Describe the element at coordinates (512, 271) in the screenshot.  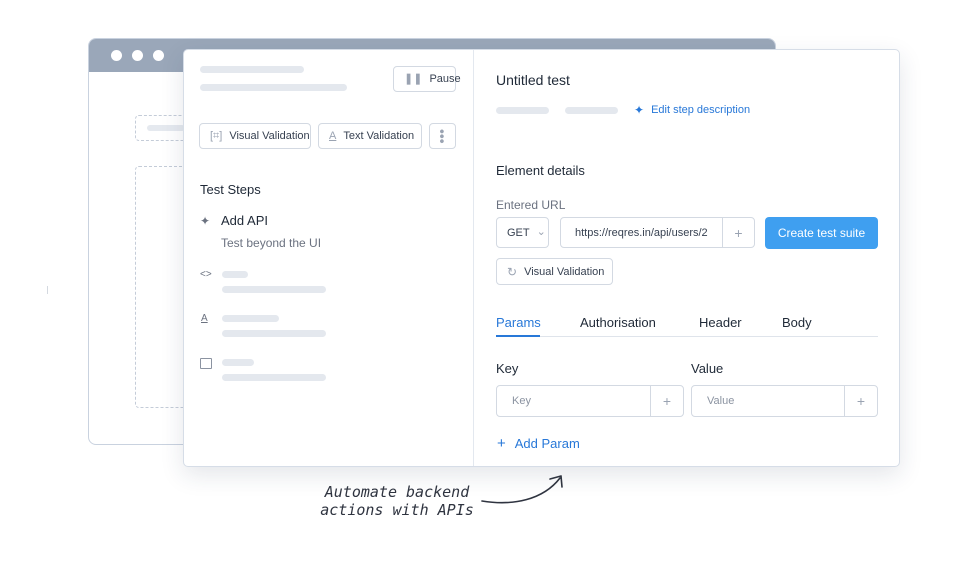
I see `refresh-icon: ↻` at that location.